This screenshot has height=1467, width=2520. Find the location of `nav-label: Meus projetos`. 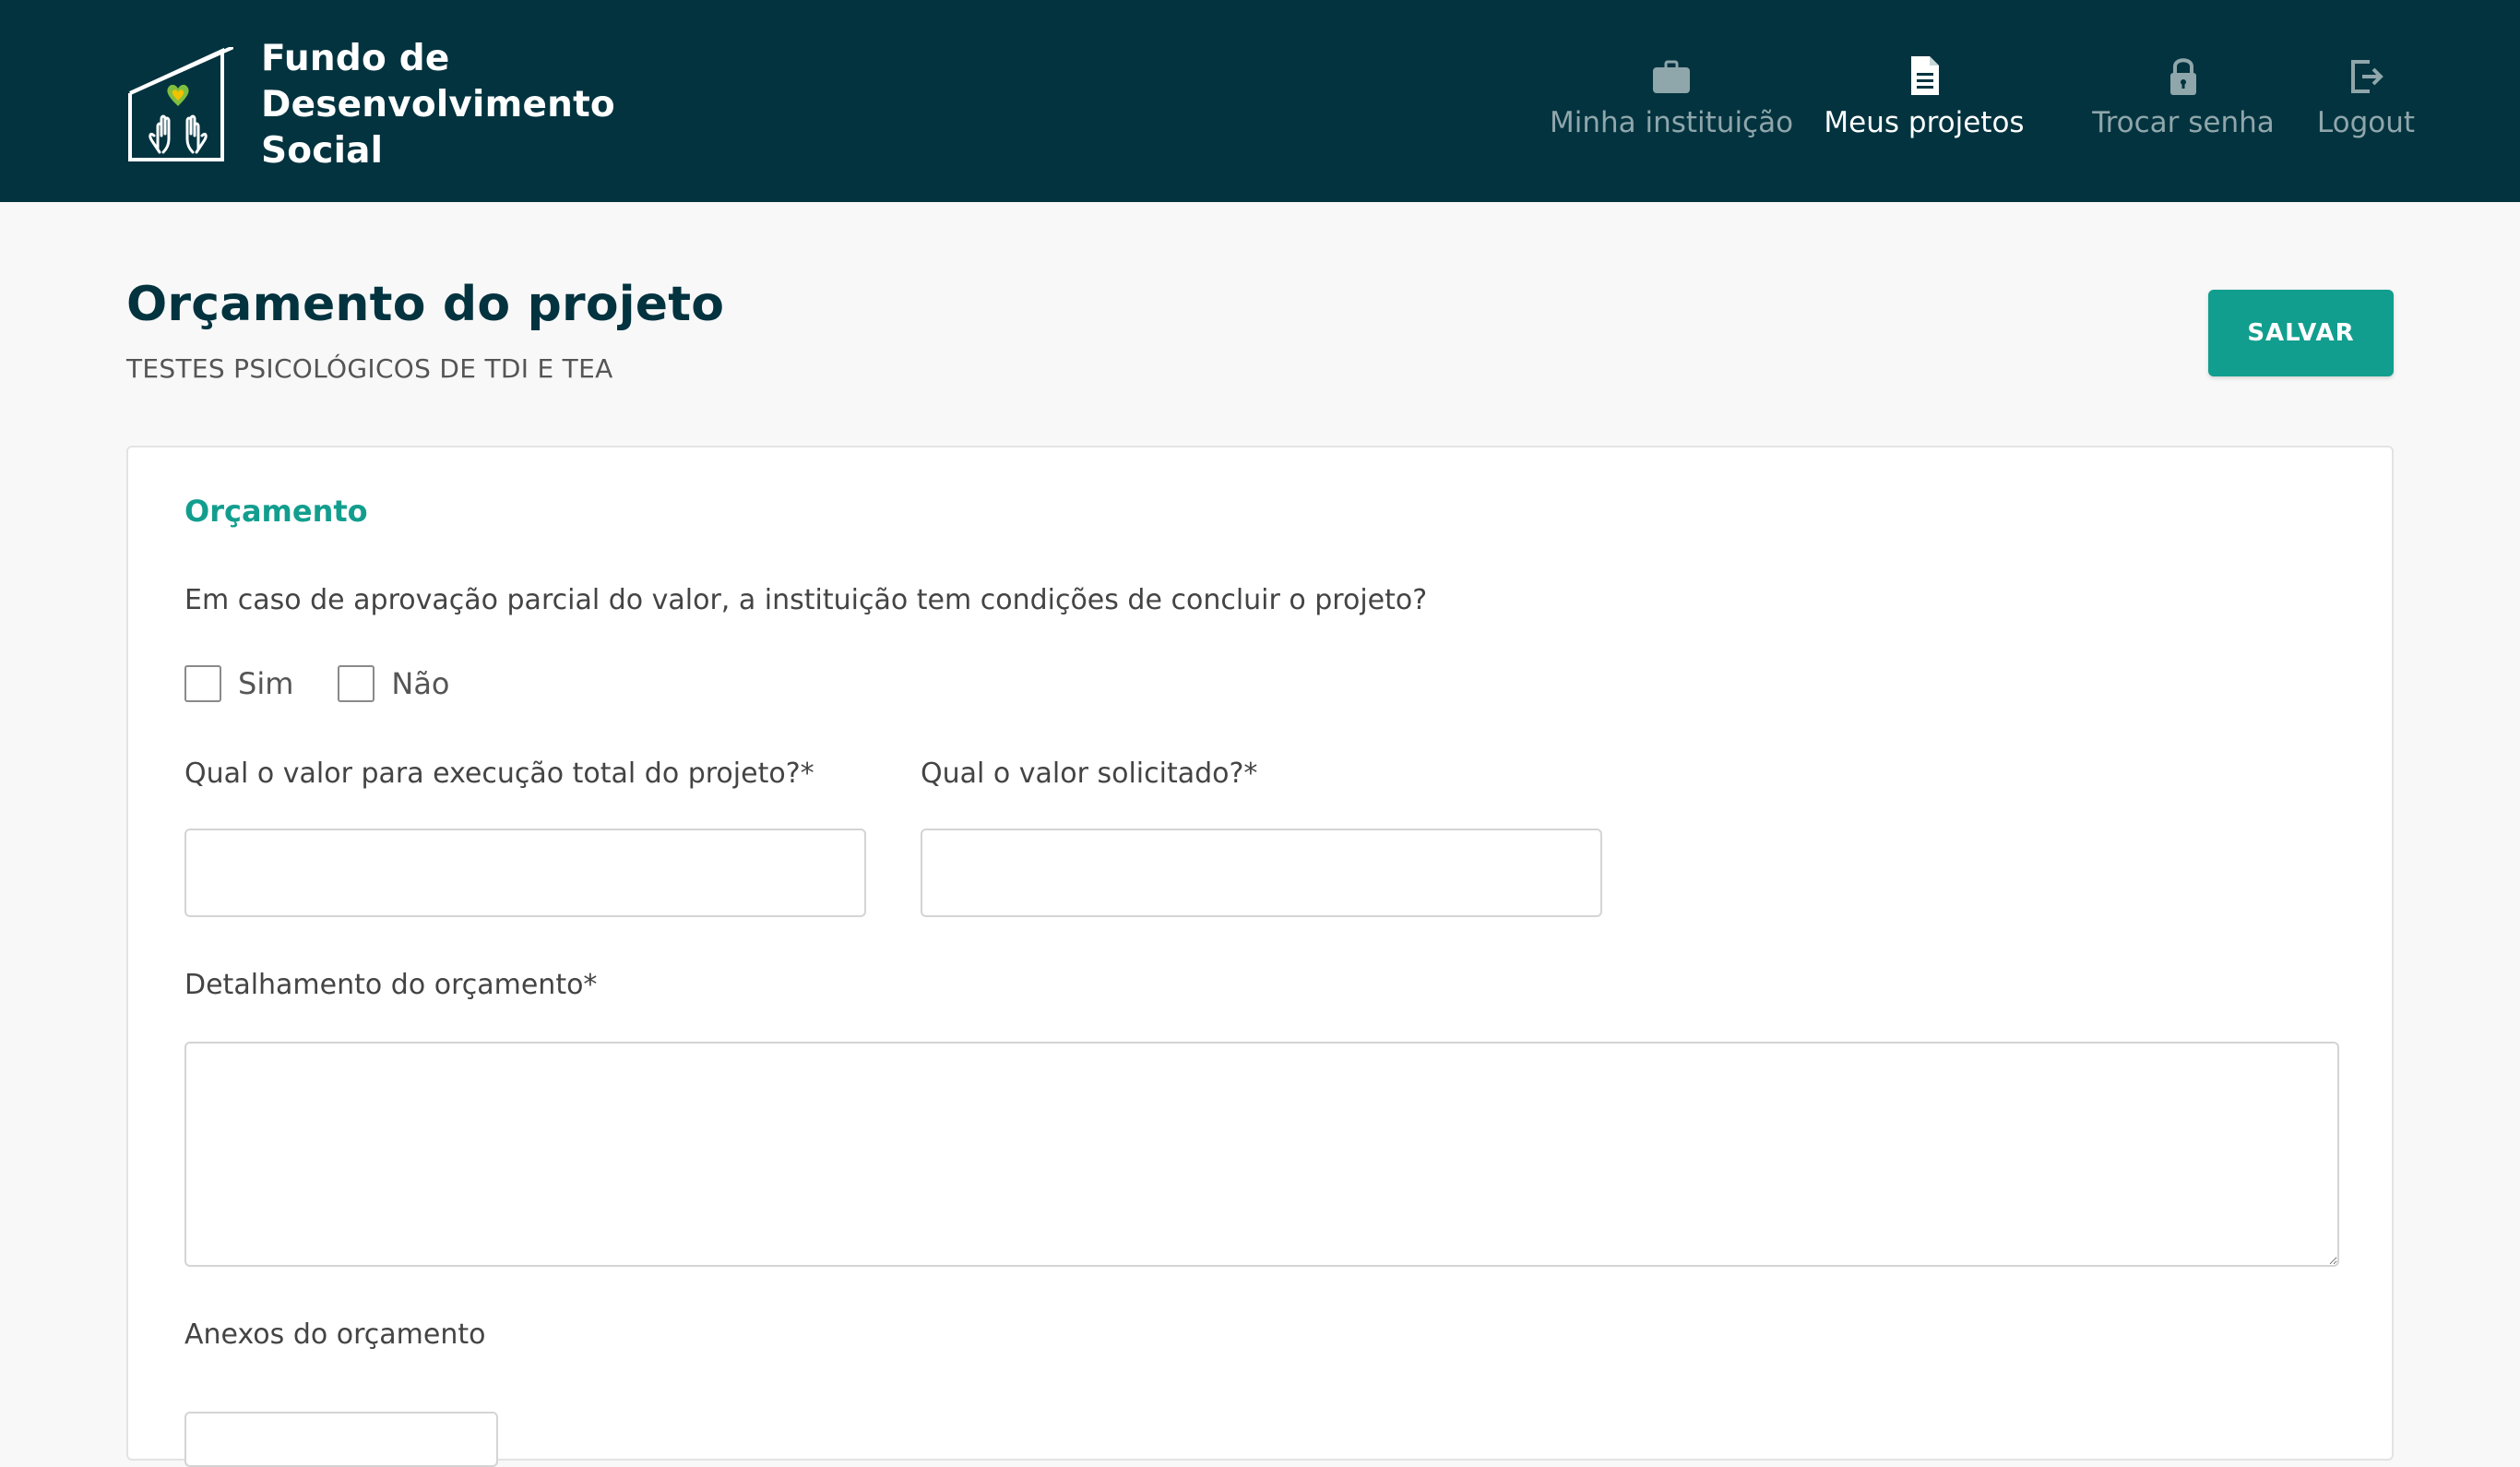

nav-label: Meus projetos is located at coordinates (1924, 123).